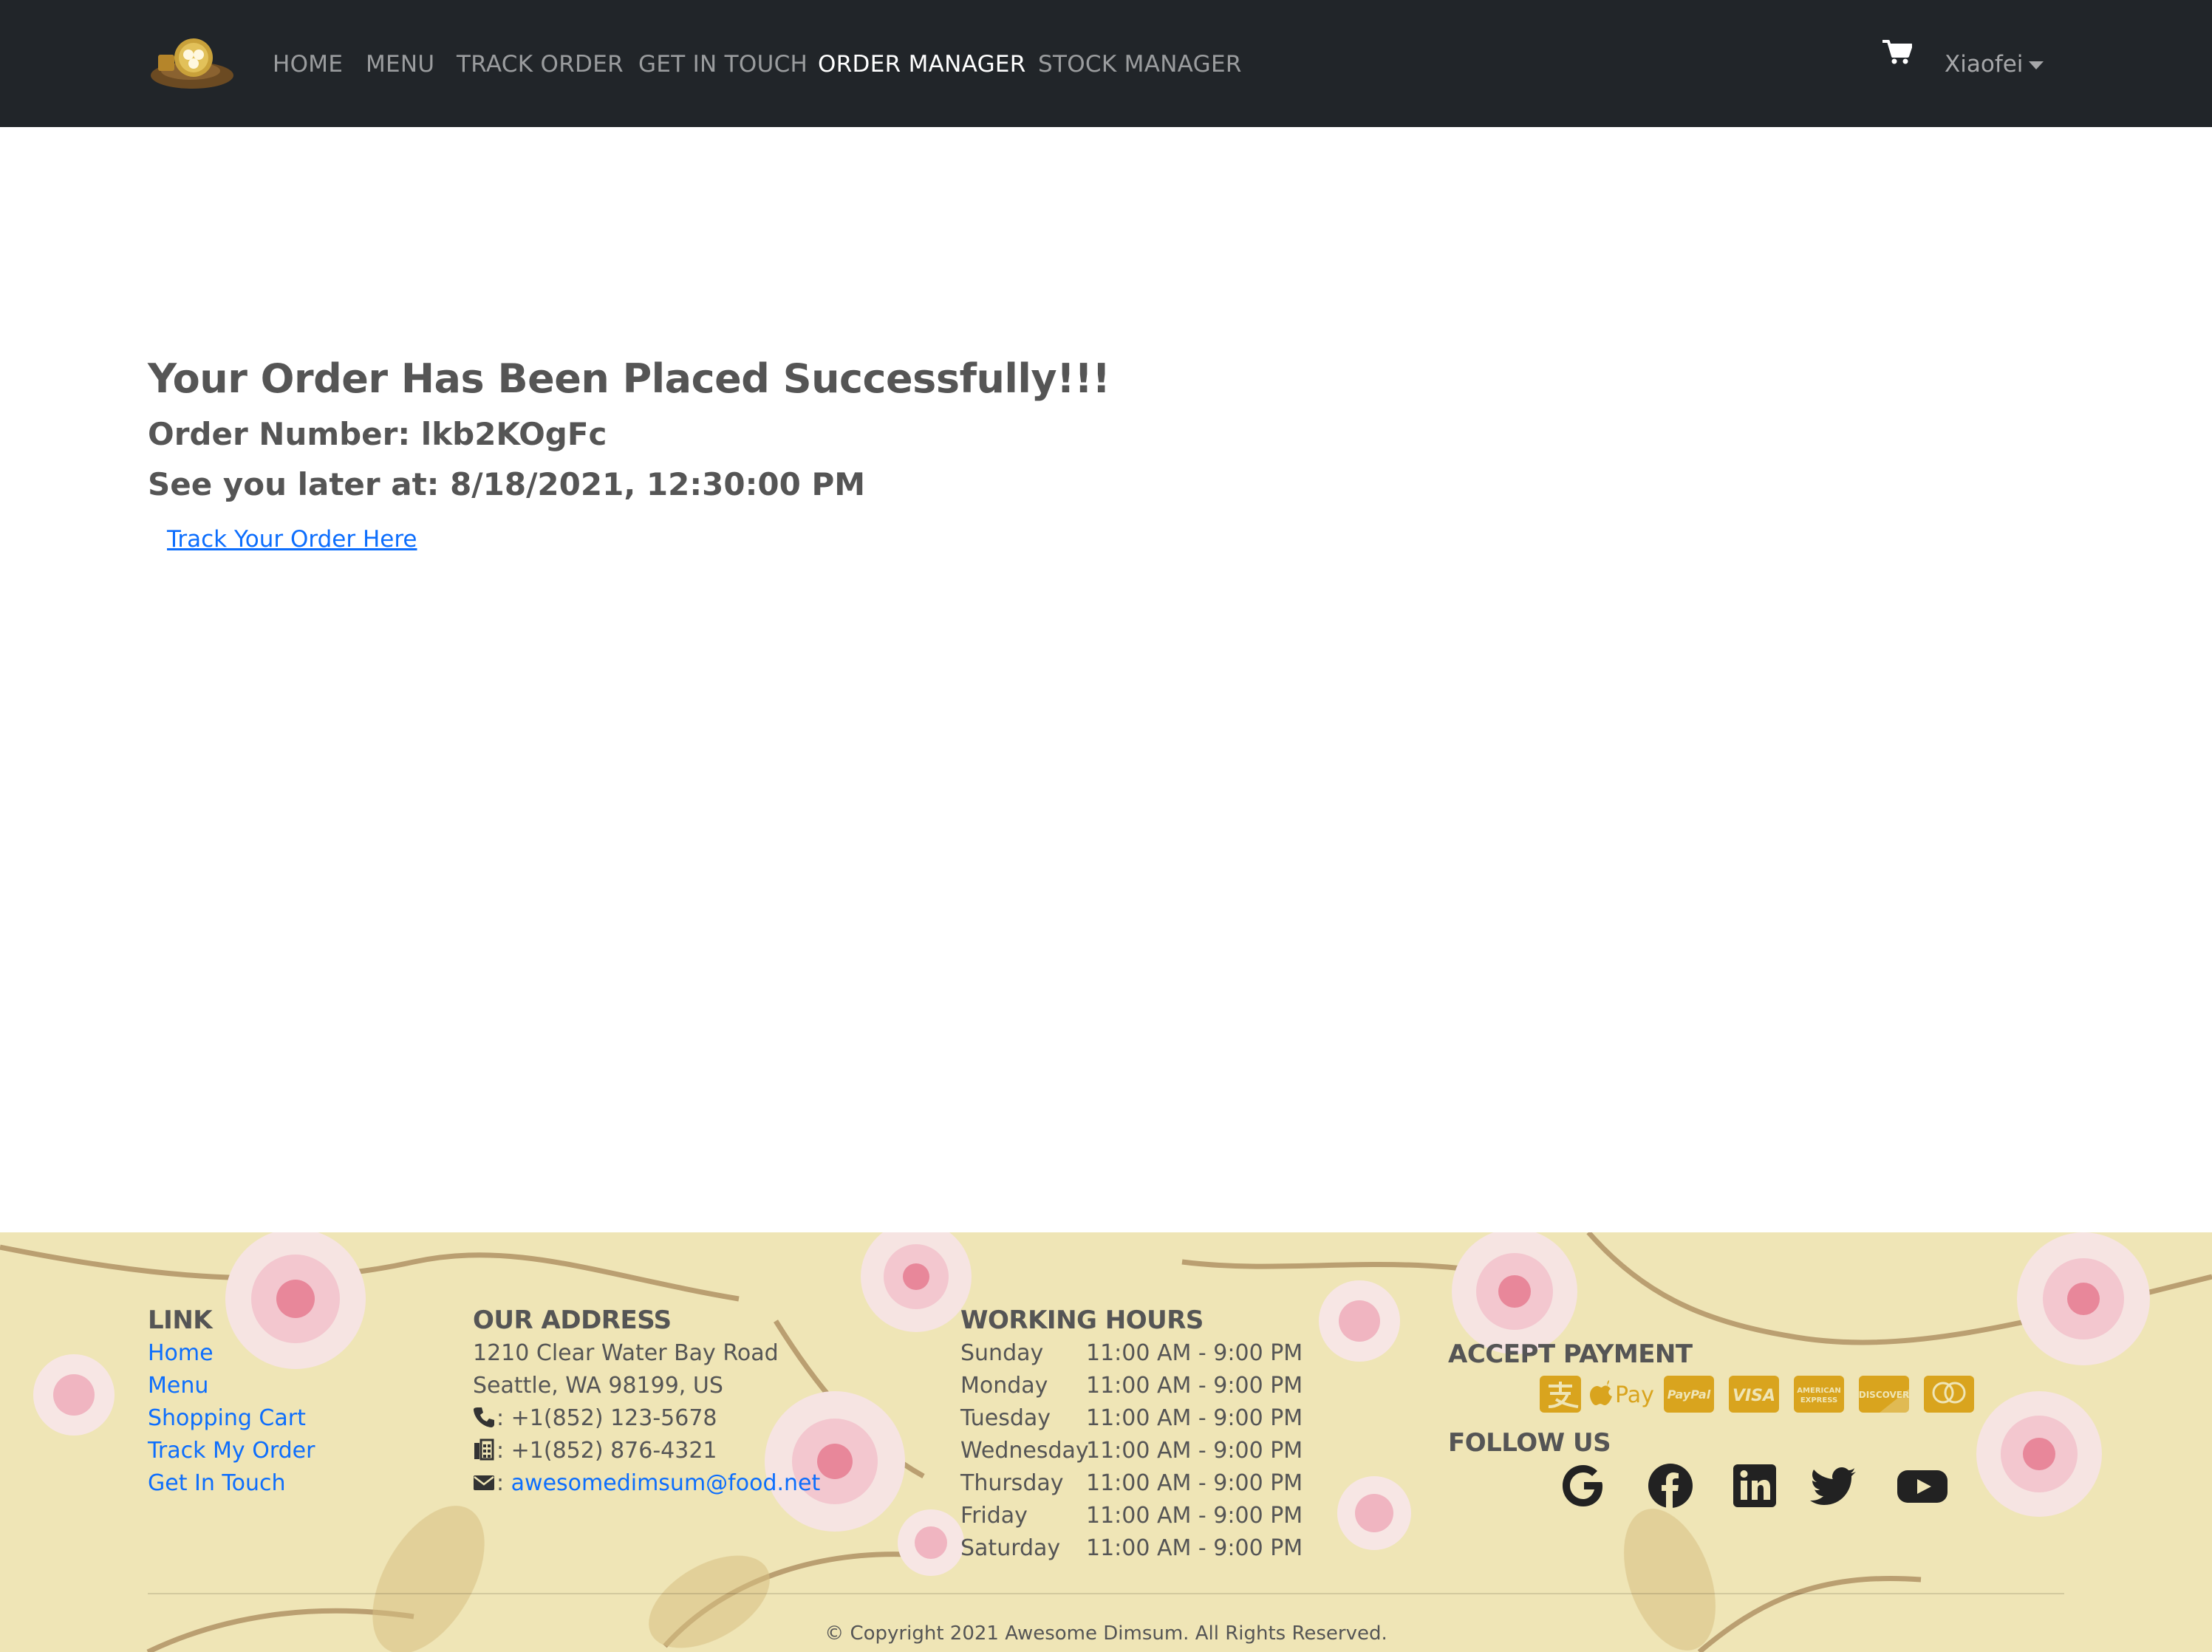  What do you see at coordinates (1834, 1485) in the screenshot?
I see `twitter-icon` at bounding box center [1834, 1485].